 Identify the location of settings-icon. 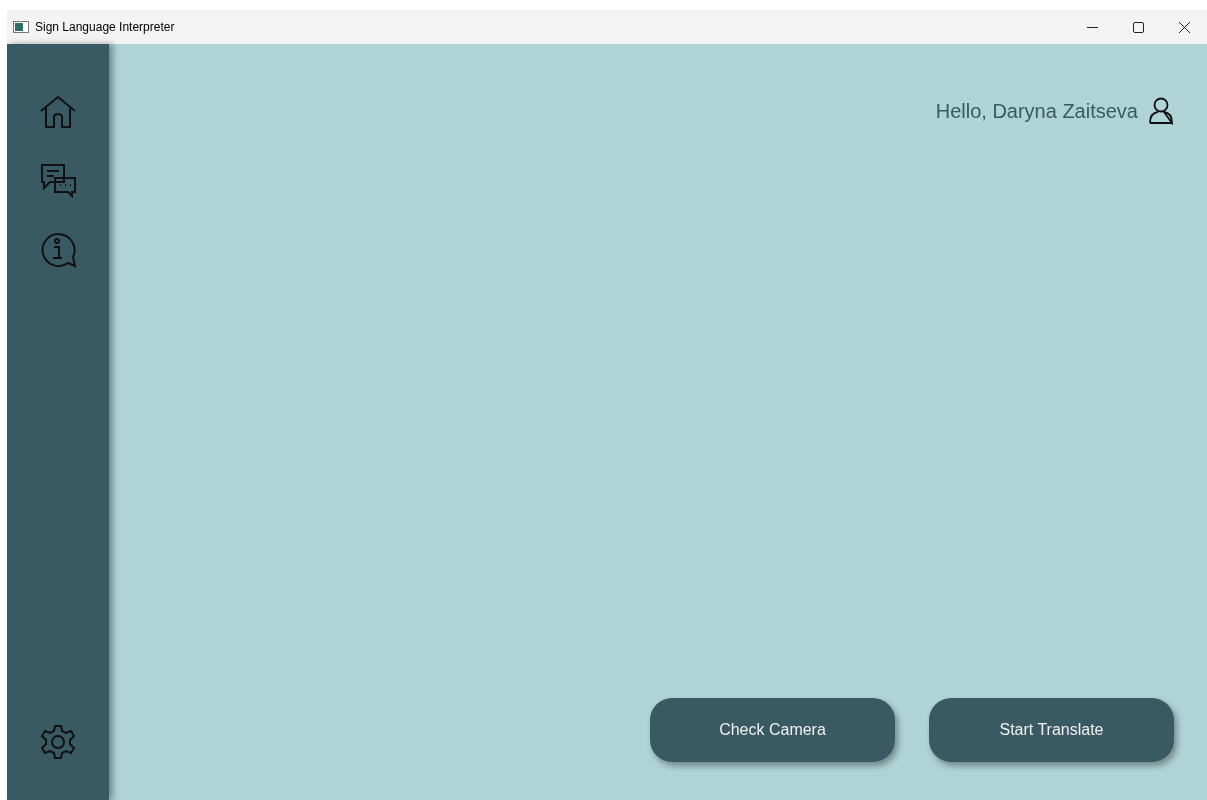
(58, 742).